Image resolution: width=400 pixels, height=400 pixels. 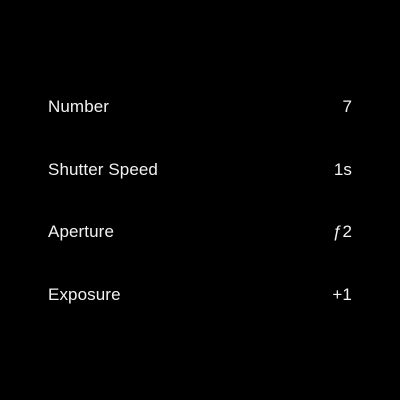 What do you see at coordinates (200, 107) in the screenshot?
I see `setting-row-number: Number 7` at bounding box center [200, 107].